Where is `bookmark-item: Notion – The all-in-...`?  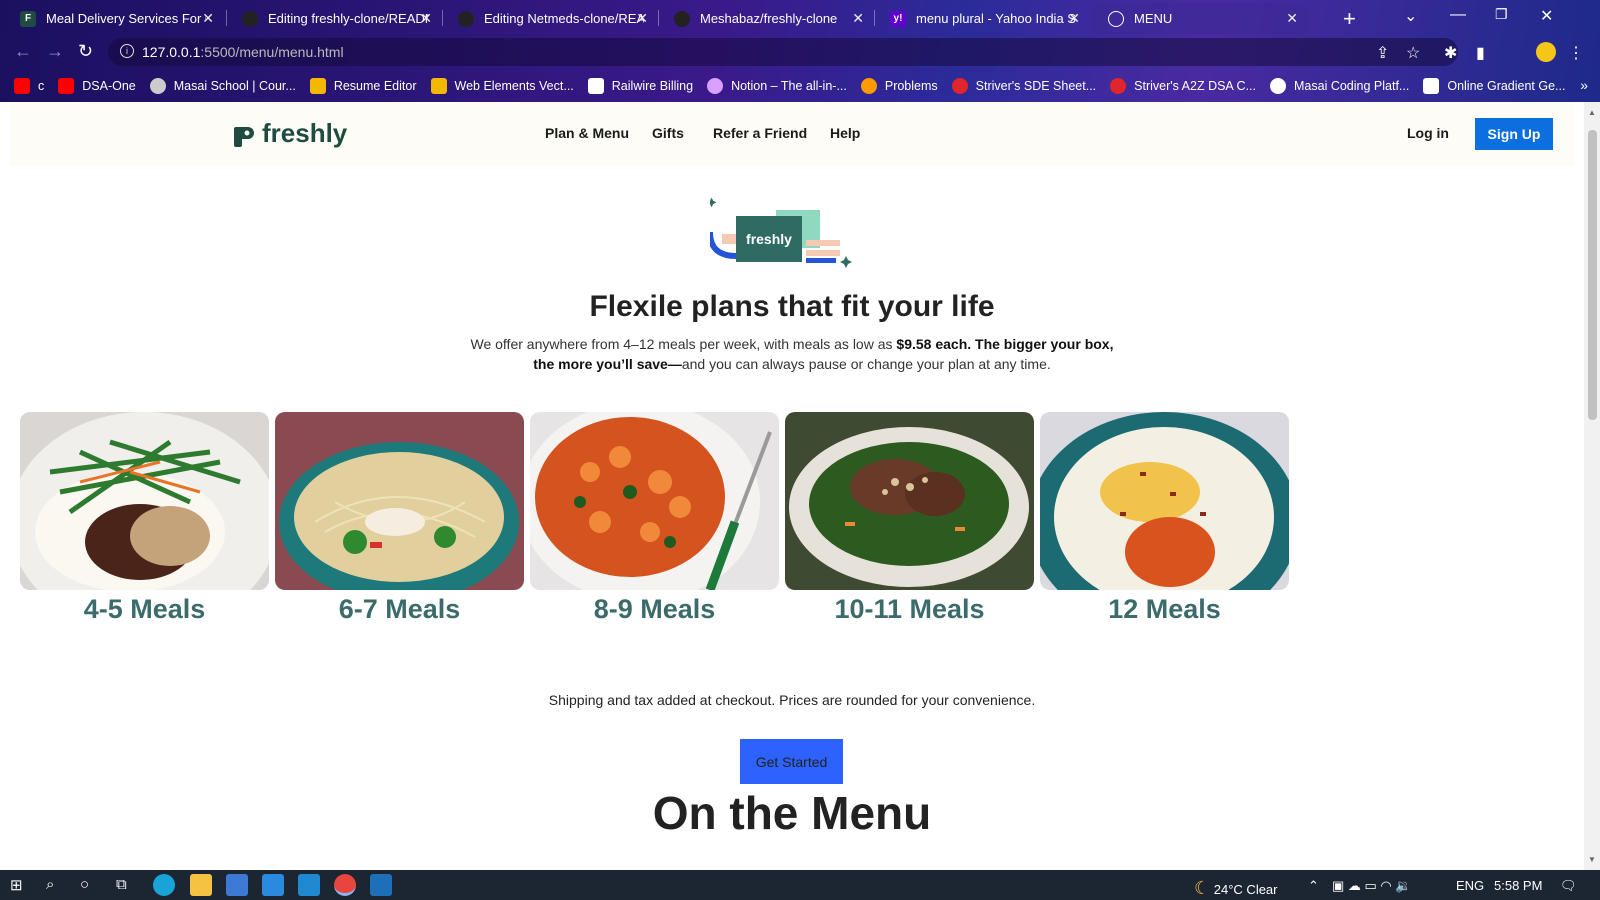
bookmark-item: Notion – The all-in-... is located at coordinates (777, 86).